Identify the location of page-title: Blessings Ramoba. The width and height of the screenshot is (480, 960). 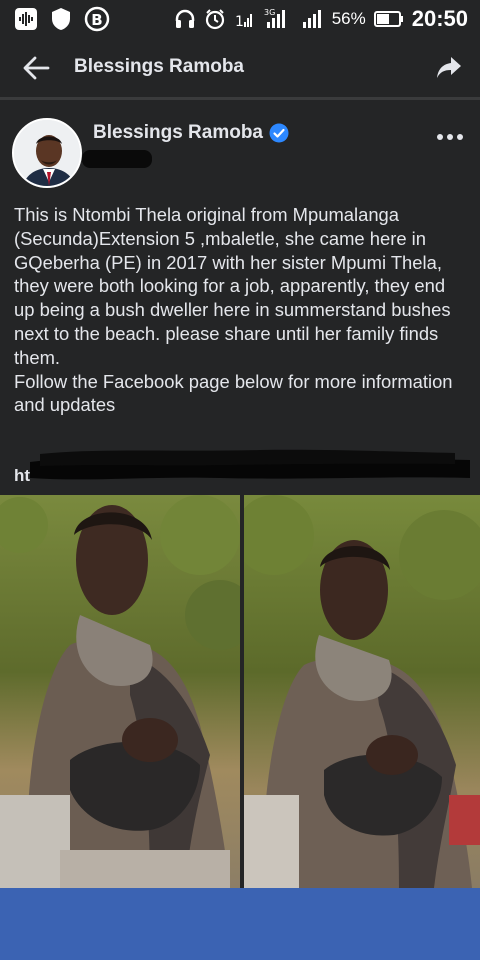
(159, 66).